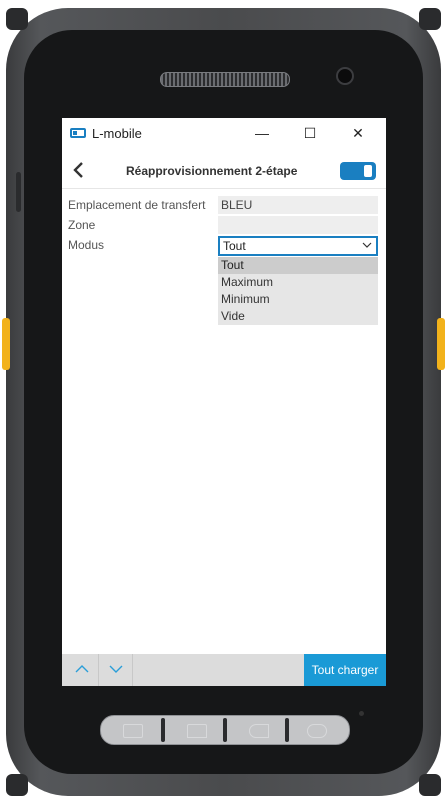 The width and height of the screenshot is (447, 800). I want to click on bottom-toolbar: Tout charger, so click(224, 670).